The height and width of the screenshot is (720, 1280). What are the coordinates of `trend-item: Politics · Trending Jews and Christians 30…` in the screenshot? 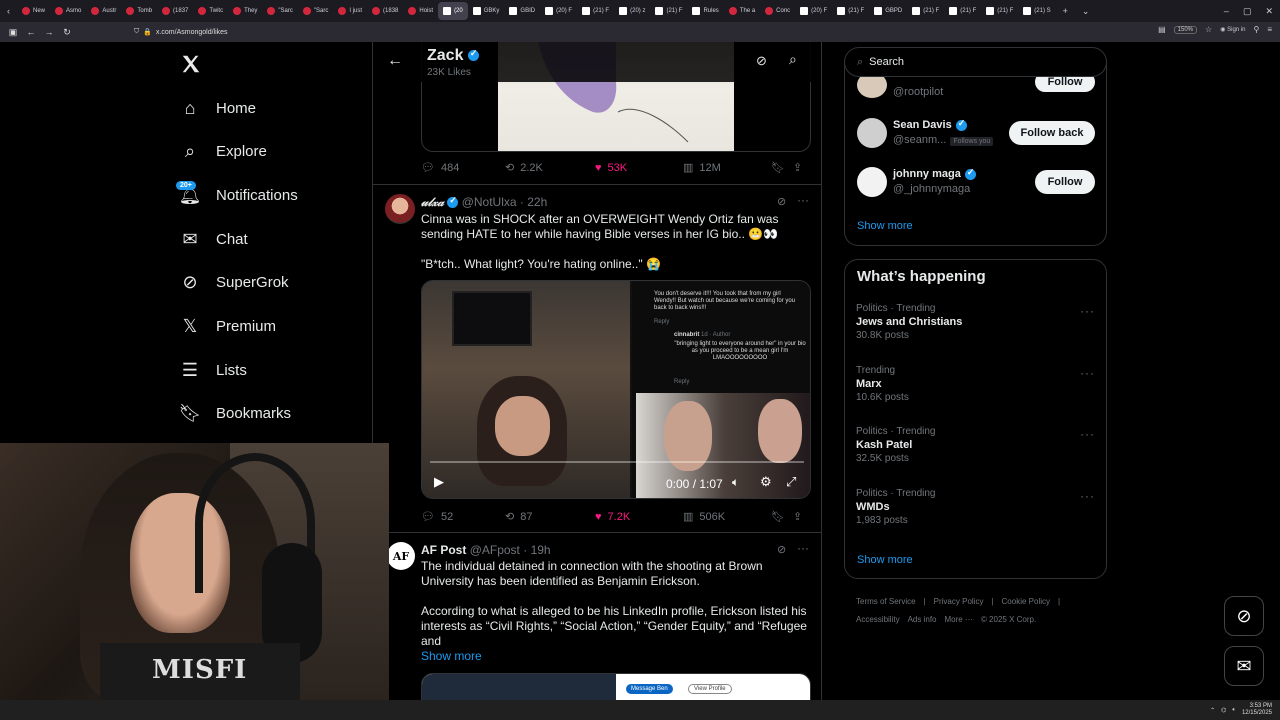 It's located at (909, 322).